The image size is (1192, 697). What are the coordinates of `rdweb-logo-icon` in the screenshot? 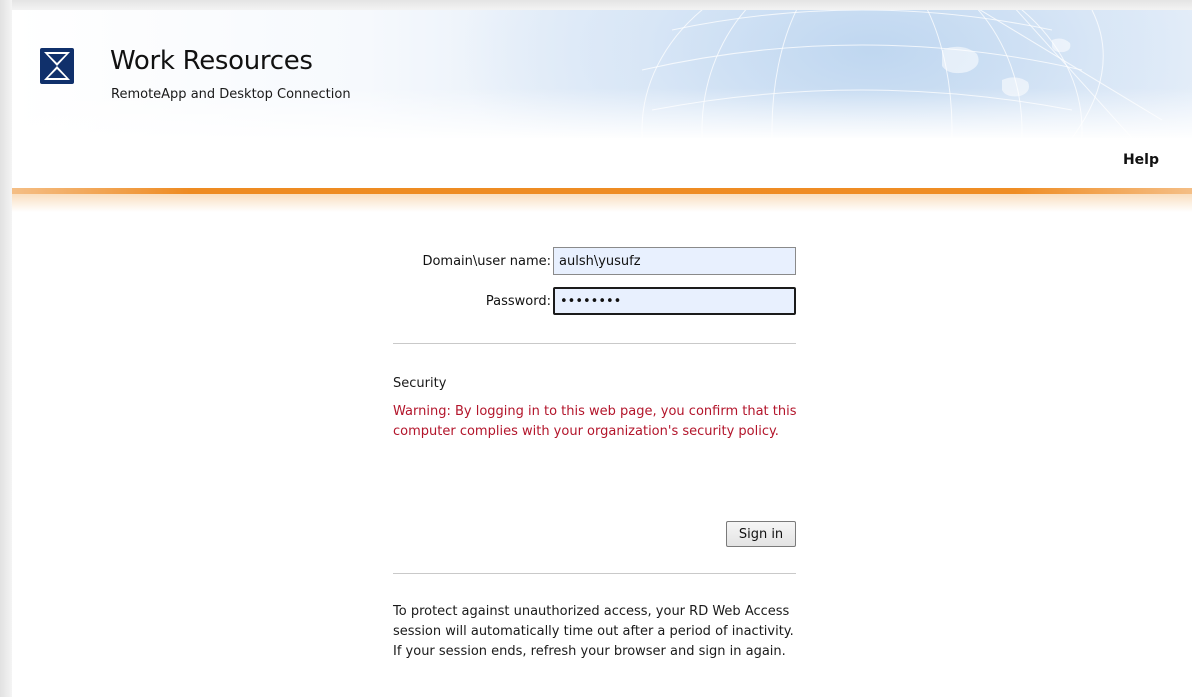 It's located at (57, 66).